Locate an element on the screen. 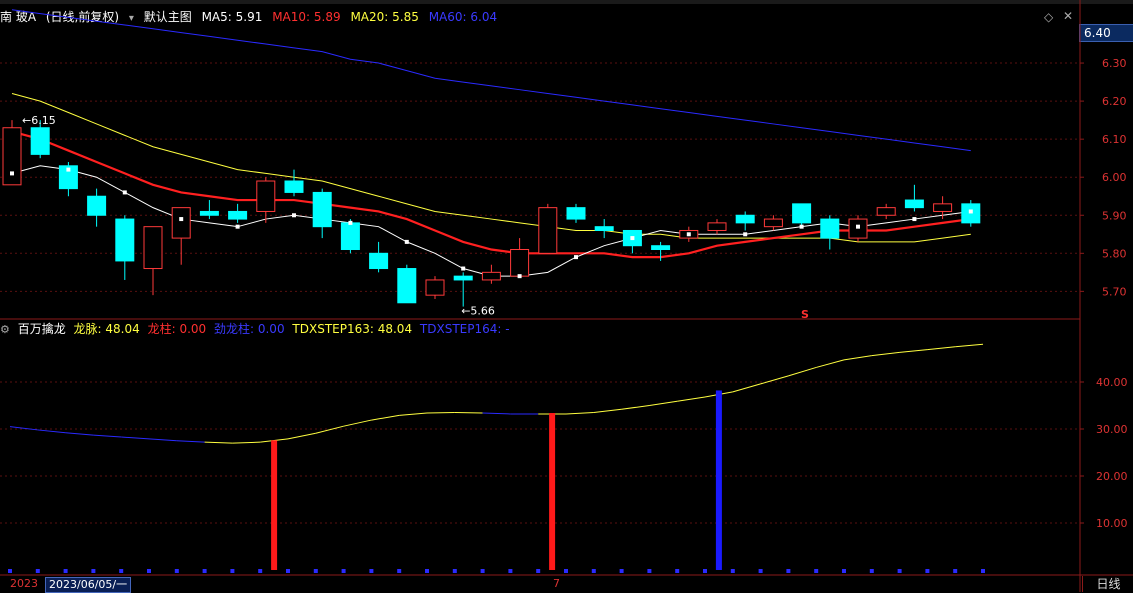 This screenshot has height=593, width=1133. price-tick-label: 6.00 is located at coordinates (1114, 177).